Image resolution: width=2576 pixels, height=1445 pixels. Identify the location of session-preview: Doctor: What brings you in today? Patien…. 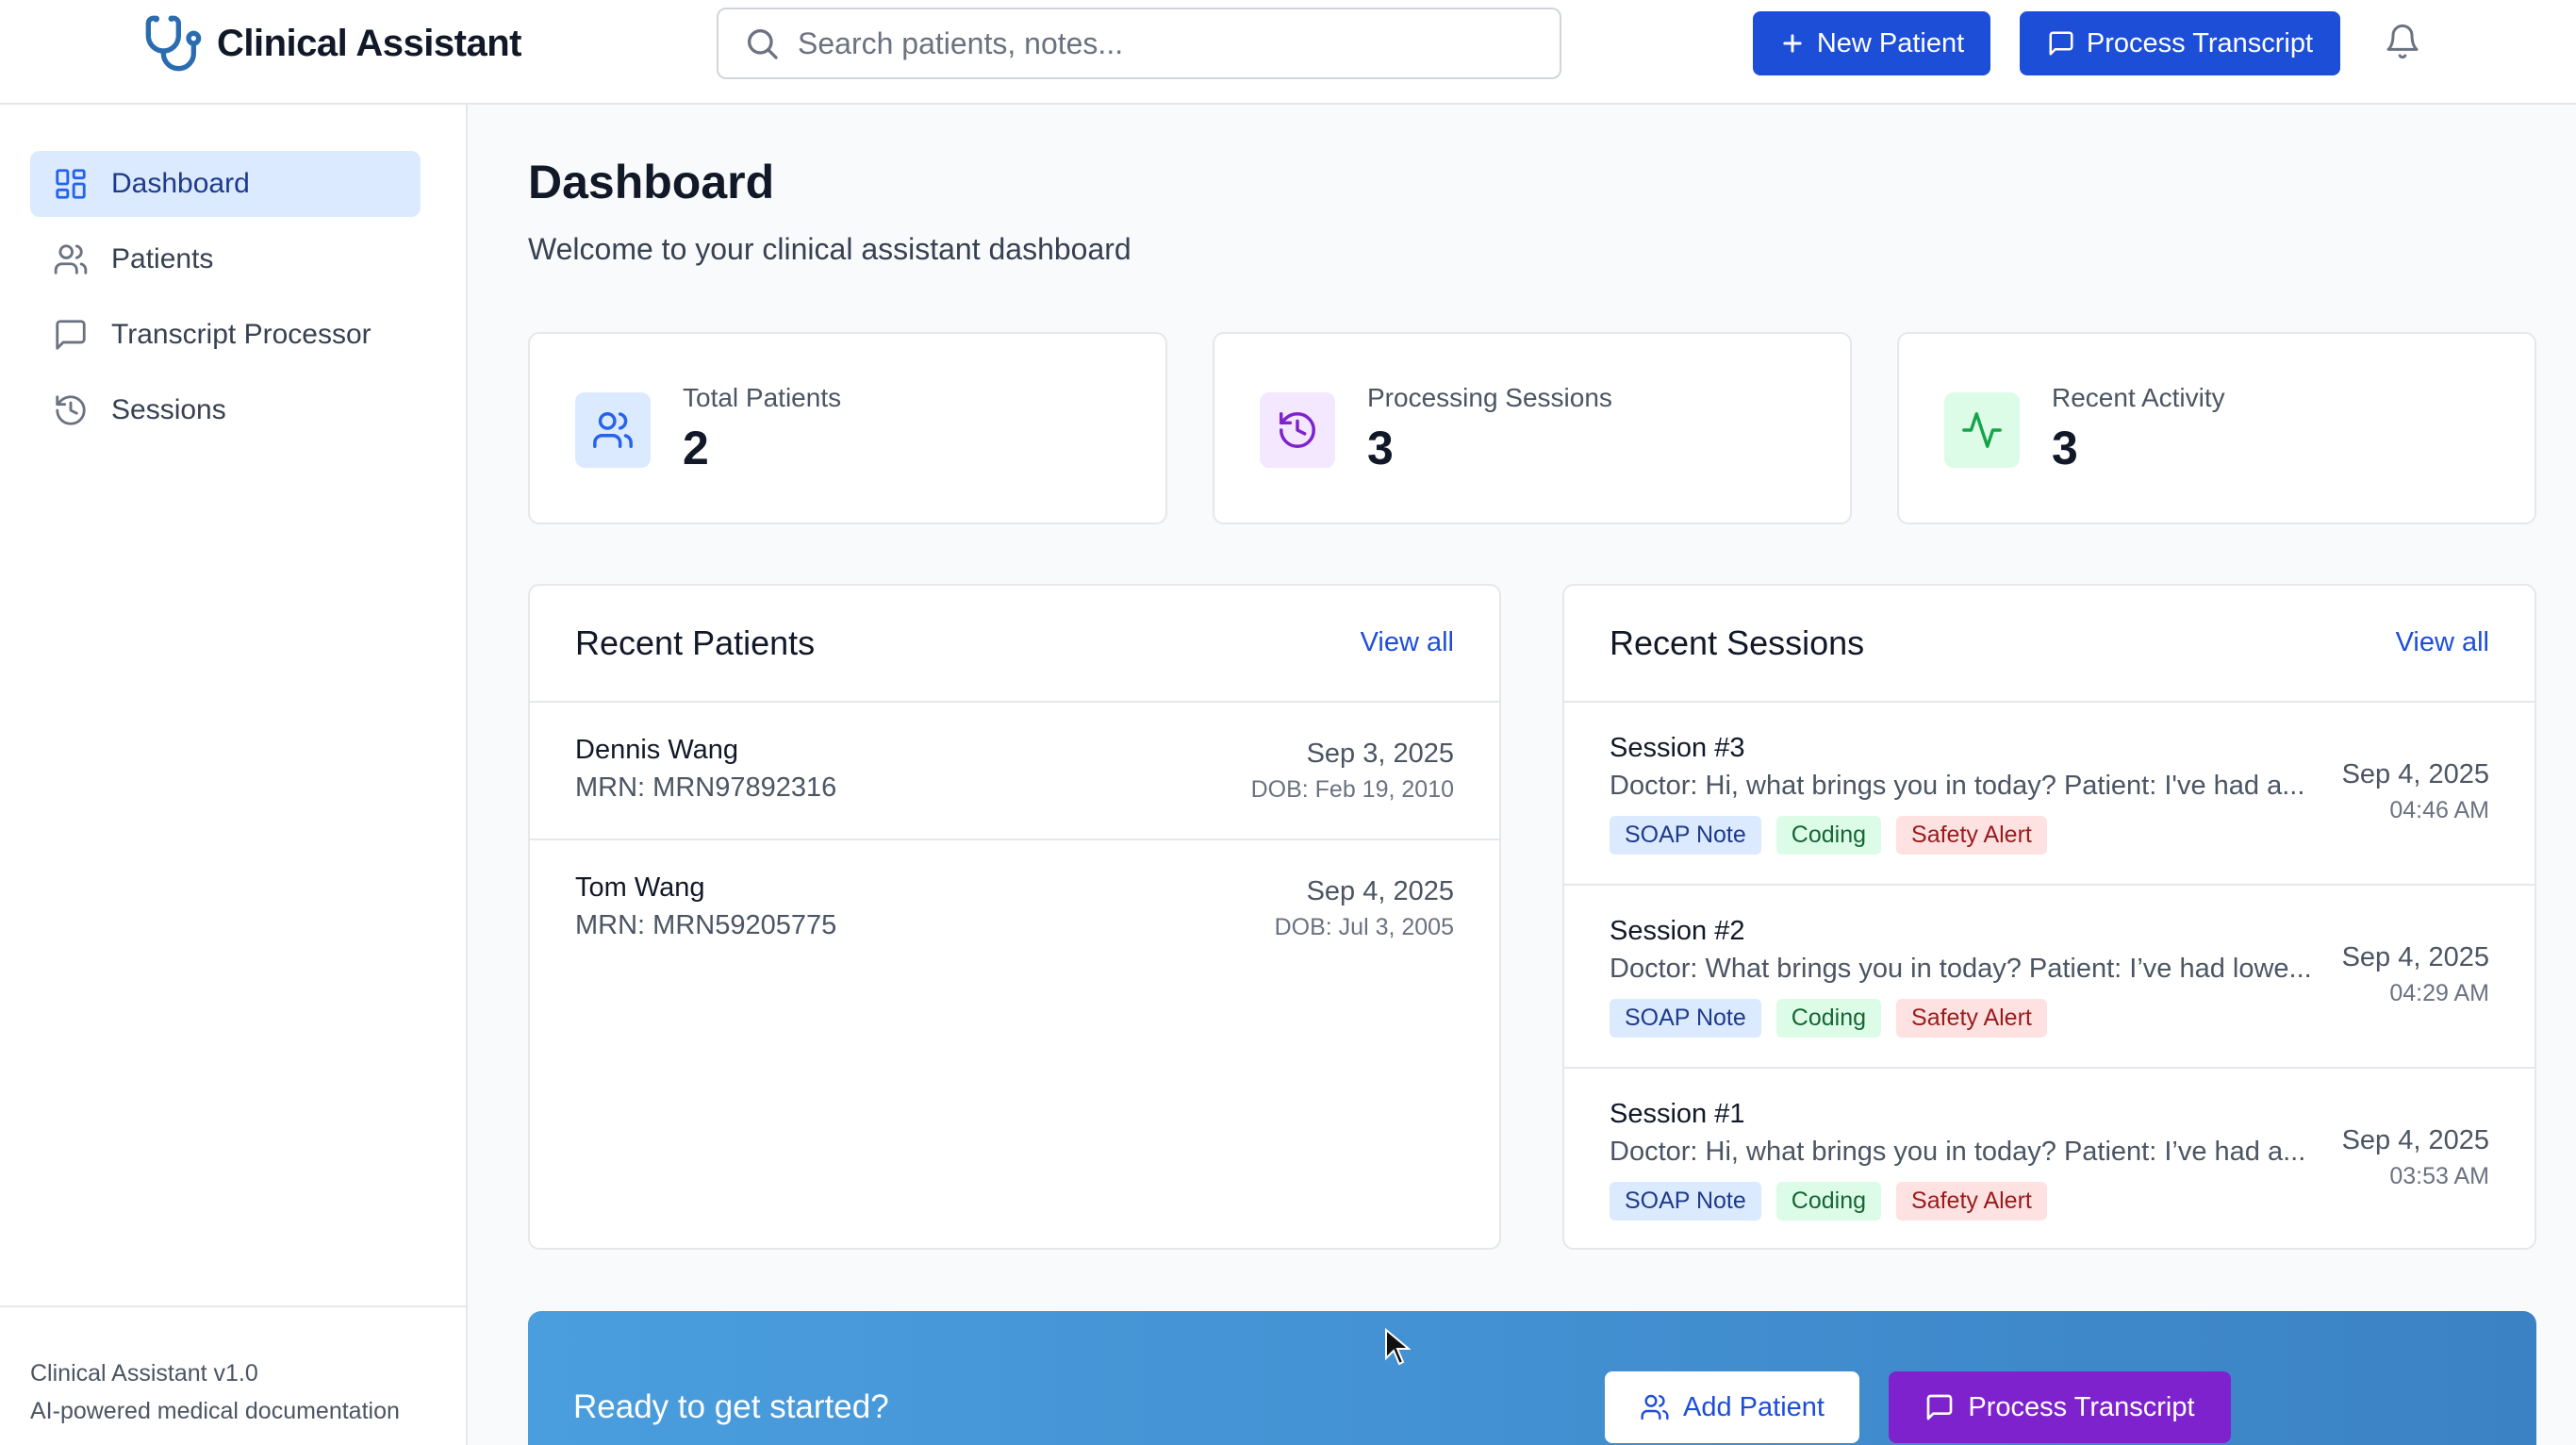
(1961, 969).